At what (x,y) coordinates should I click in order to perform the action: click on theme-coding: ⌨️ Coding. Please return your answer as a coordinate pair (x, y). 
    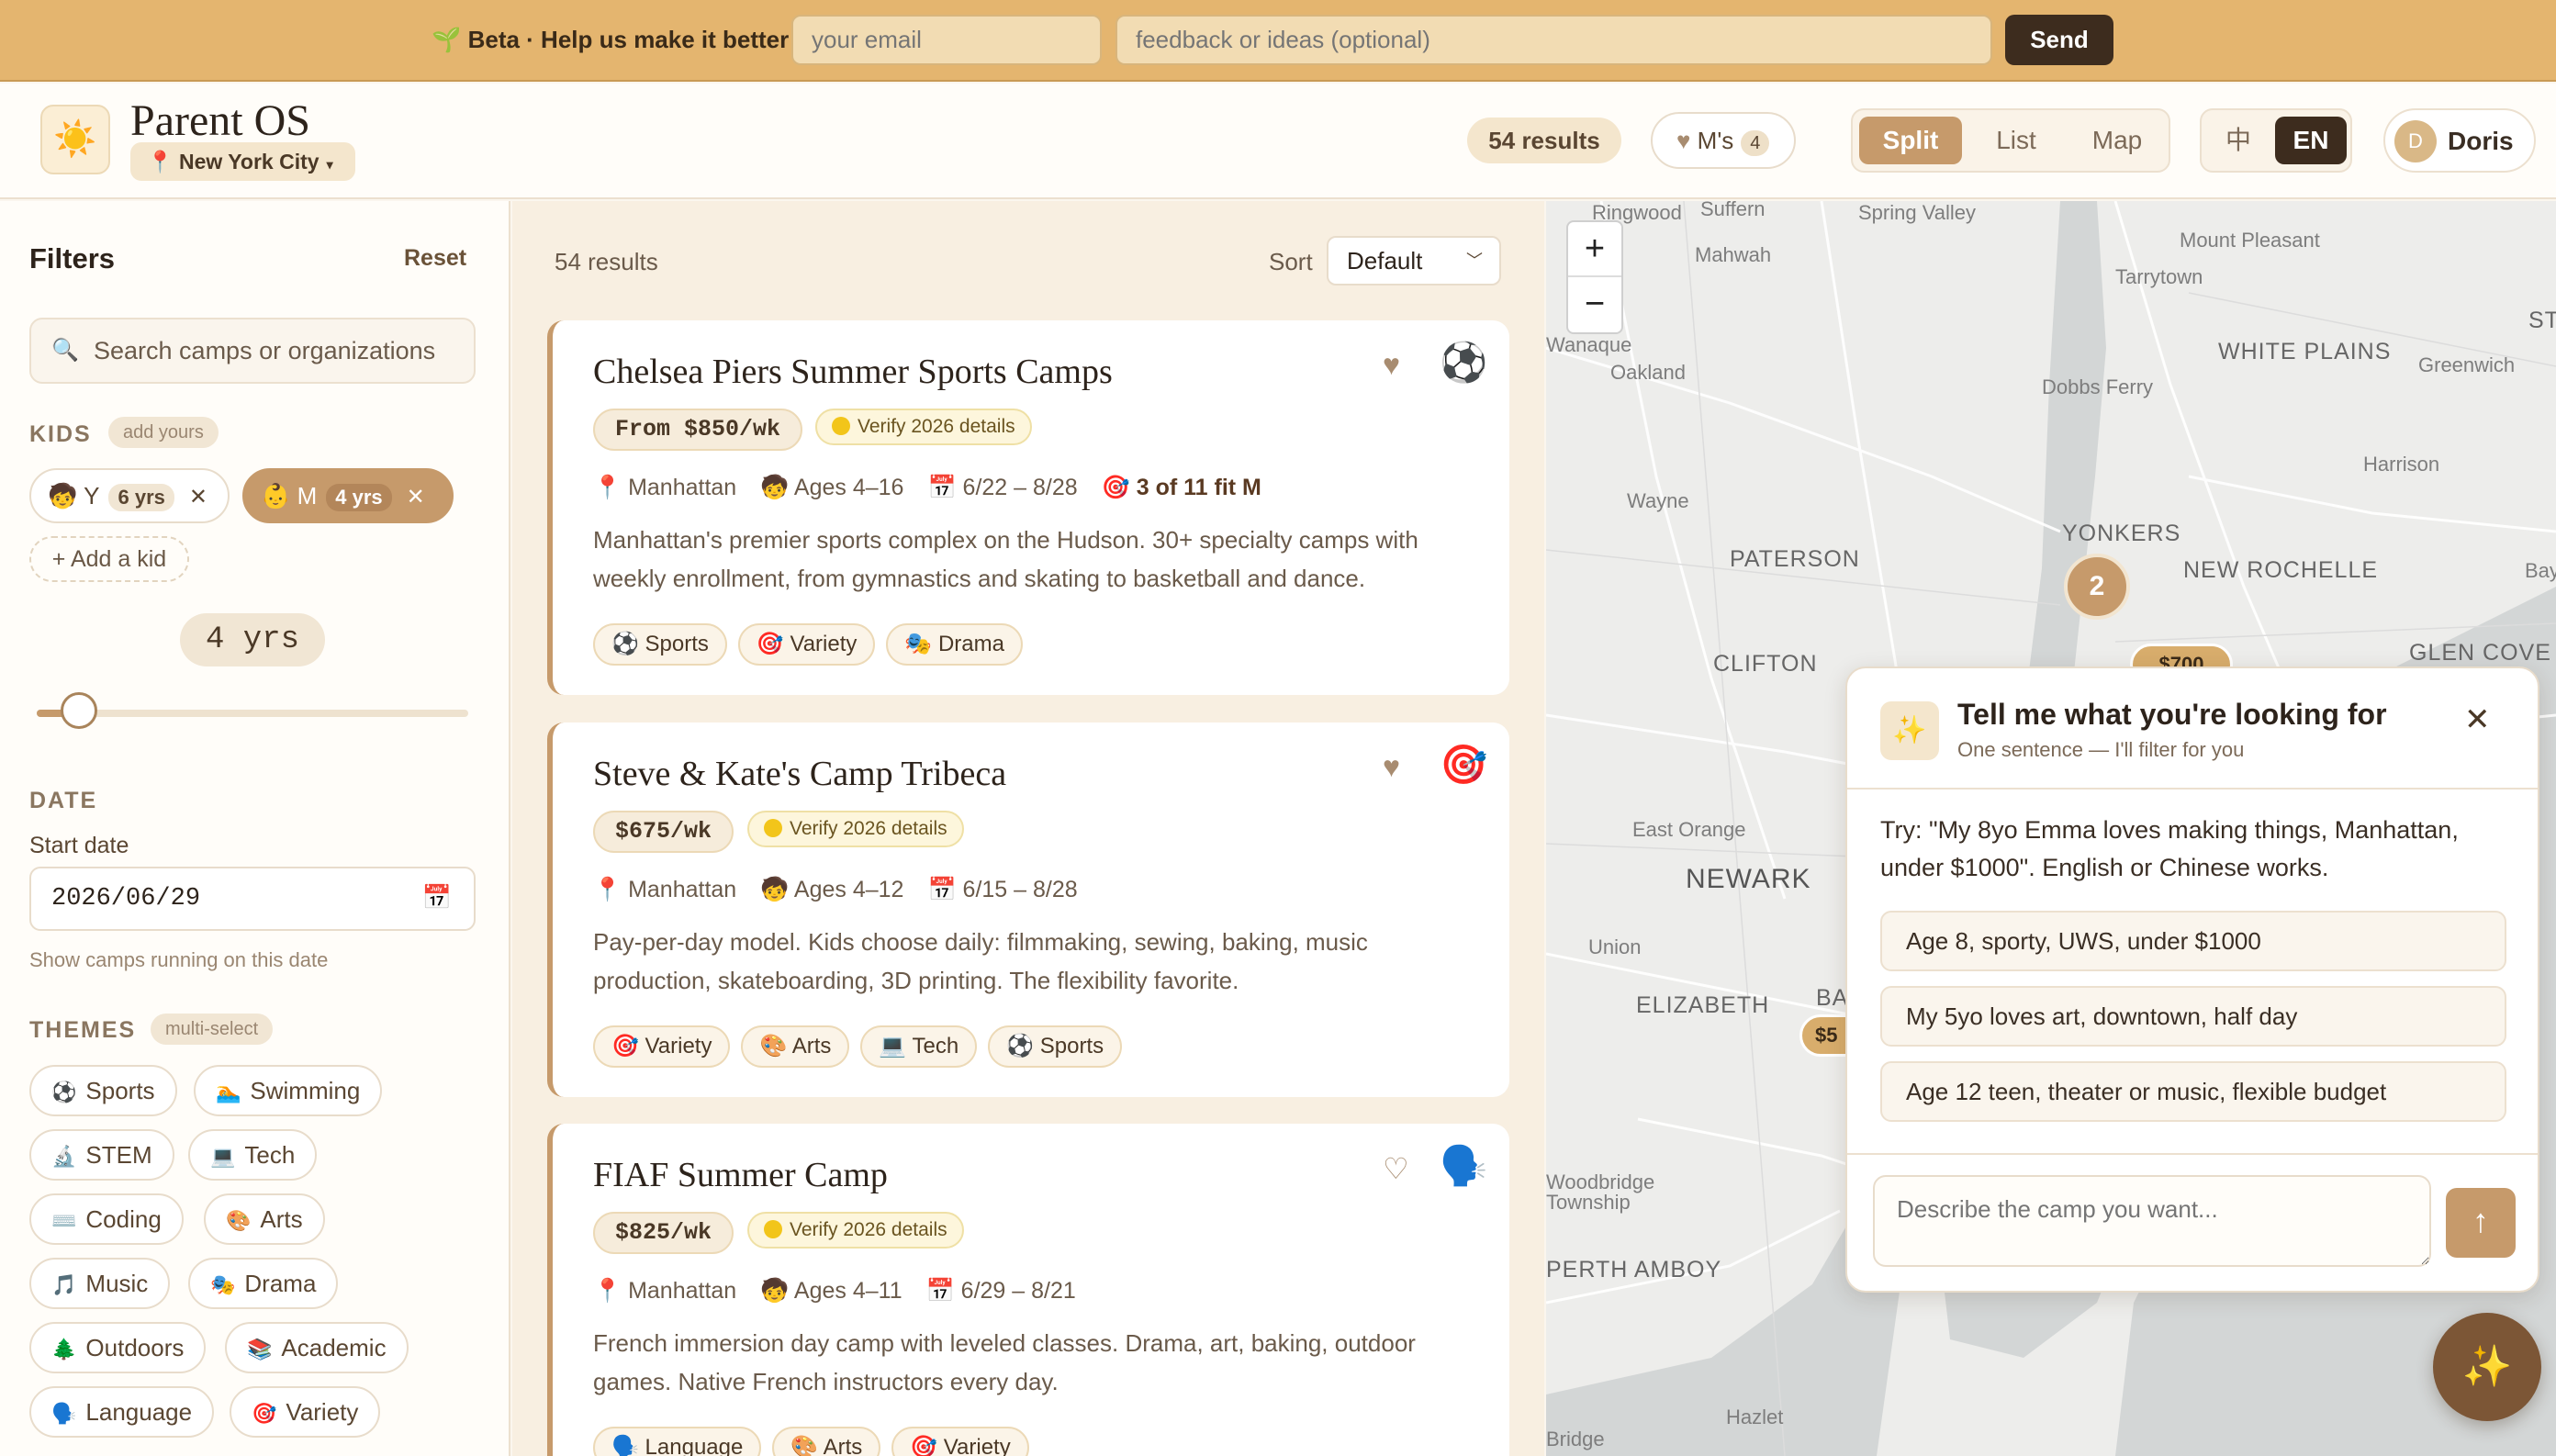
    Looking at the image, I should click on (106, 1219).